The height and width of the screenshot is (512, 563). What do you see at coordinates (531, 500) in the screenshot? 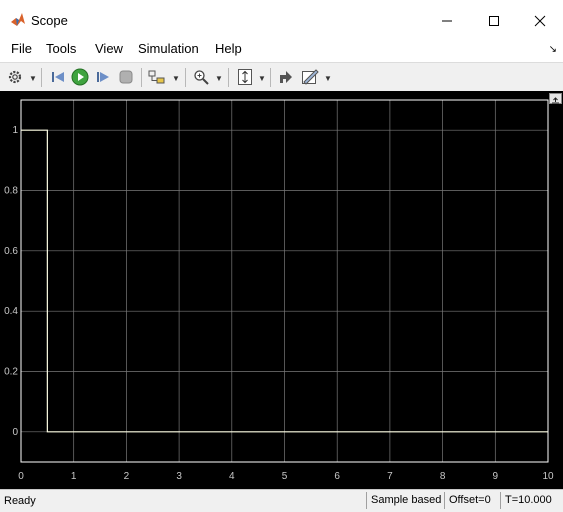
I see `status-time: T=10.000` at bounding box center [531, 500].